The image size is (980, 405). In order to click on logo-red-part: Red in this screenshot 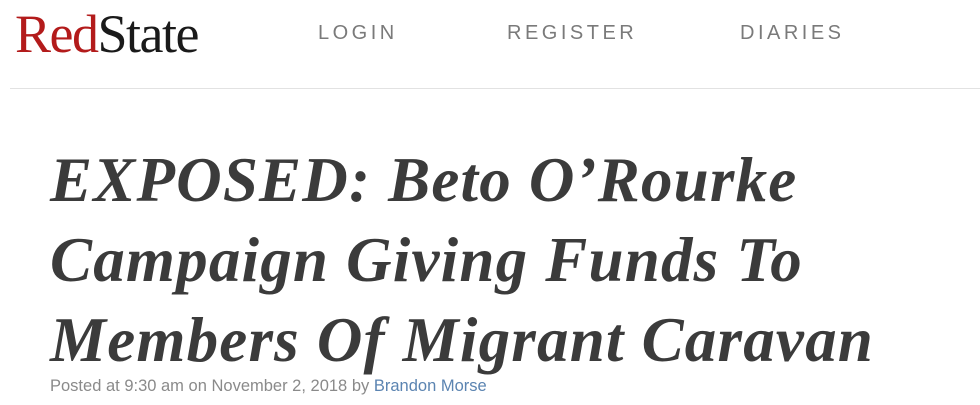, I will do `click(57, 34)`.